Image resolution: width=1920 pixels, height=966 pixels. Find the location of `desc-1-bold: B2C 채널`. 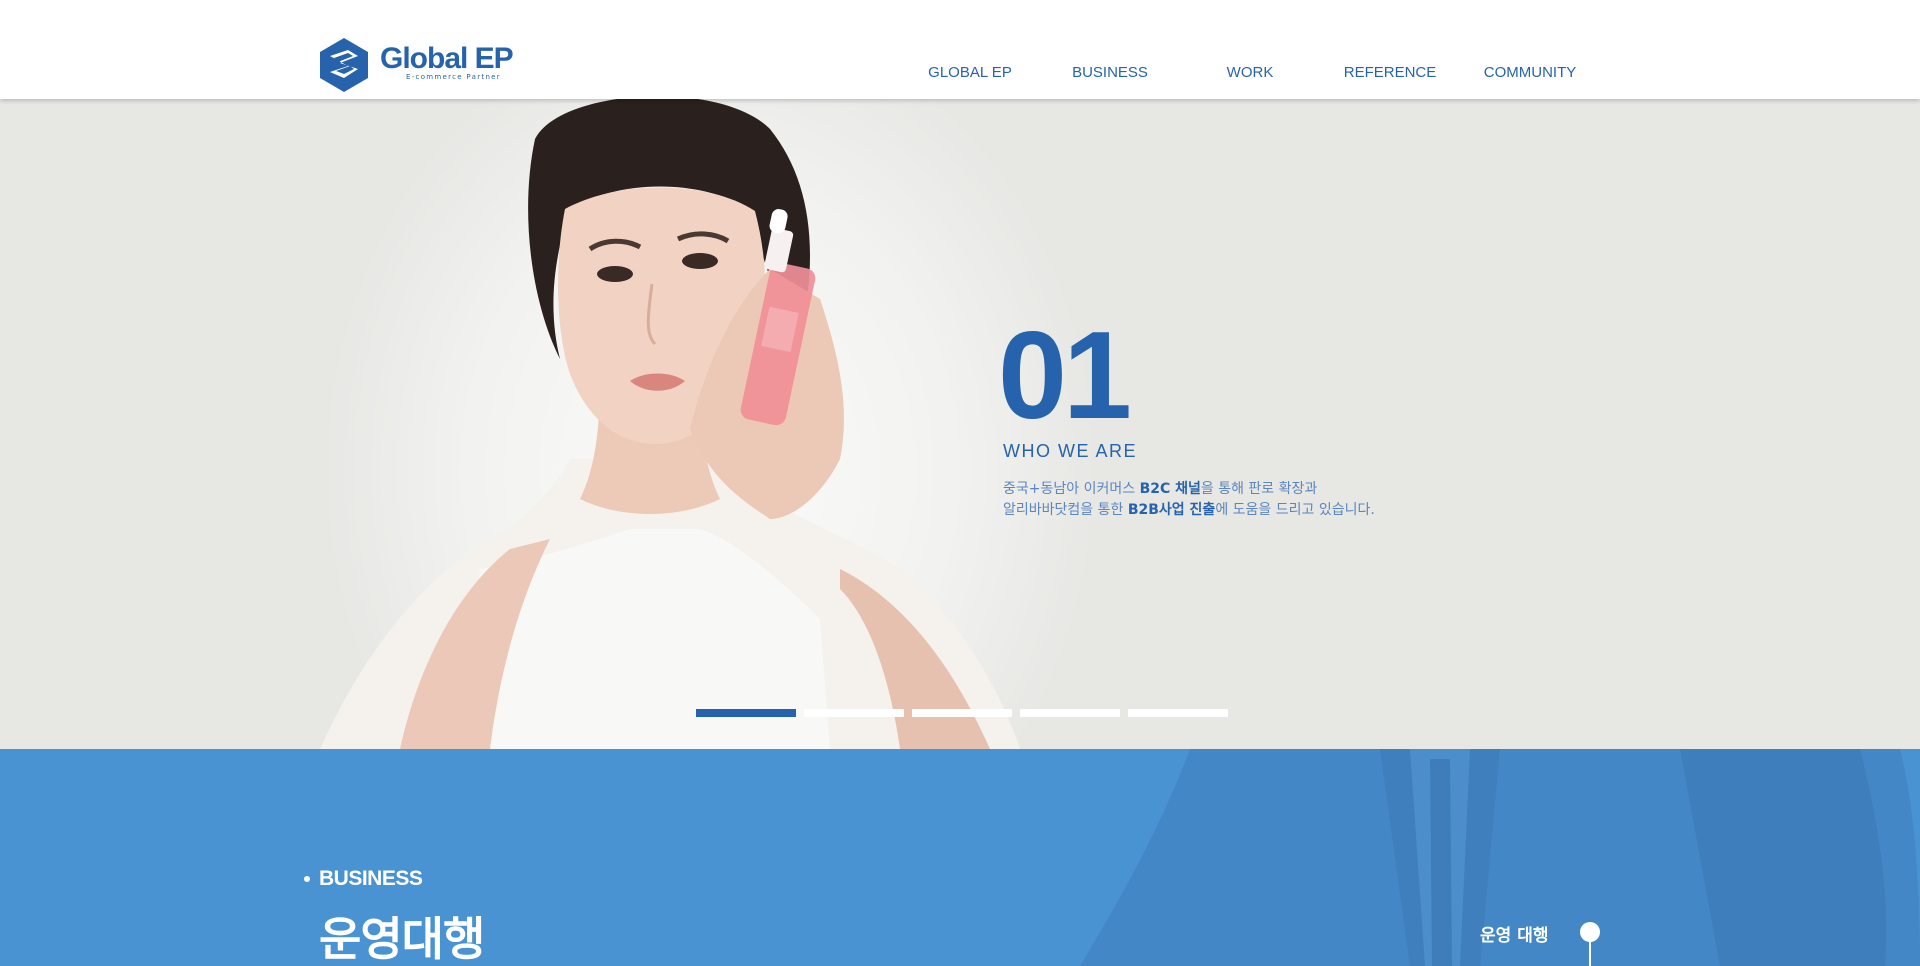

desc-1-bold: B2C 채널 is located at coordinates (1170, 489).